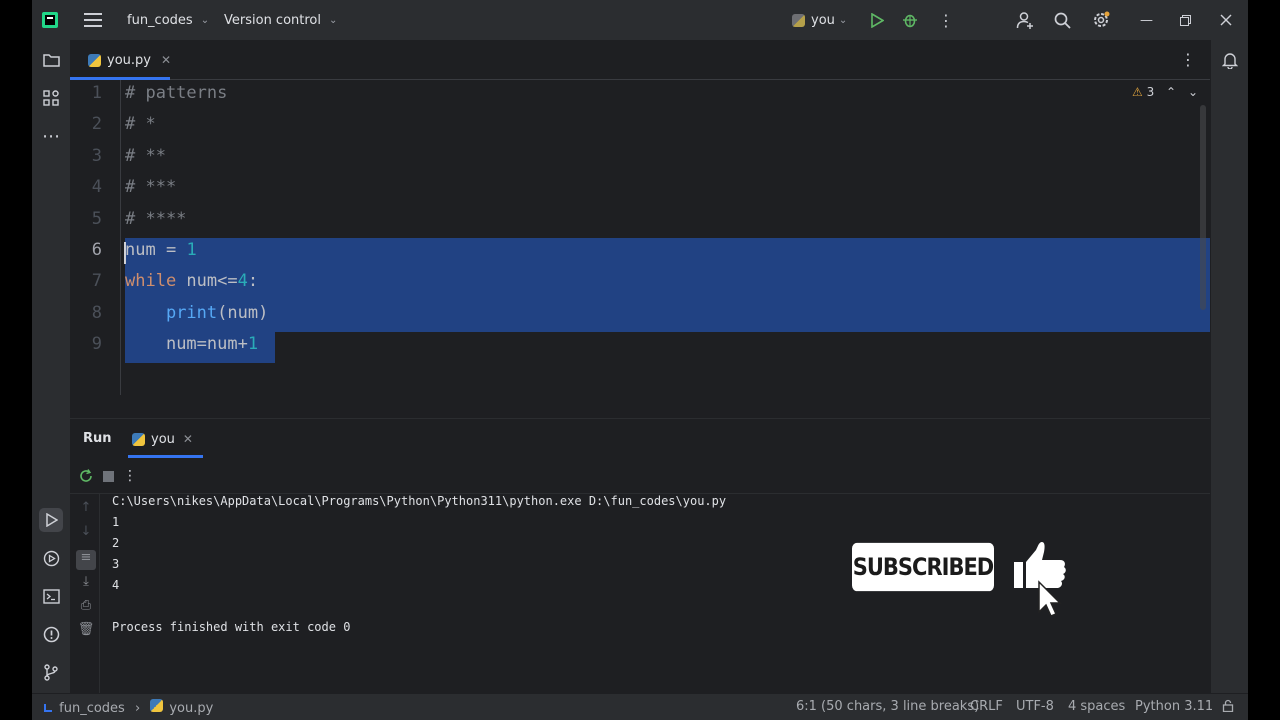 The width and height of the screenshot is (1280, 720). I want to click on line-number: 6, so click(96, 250).